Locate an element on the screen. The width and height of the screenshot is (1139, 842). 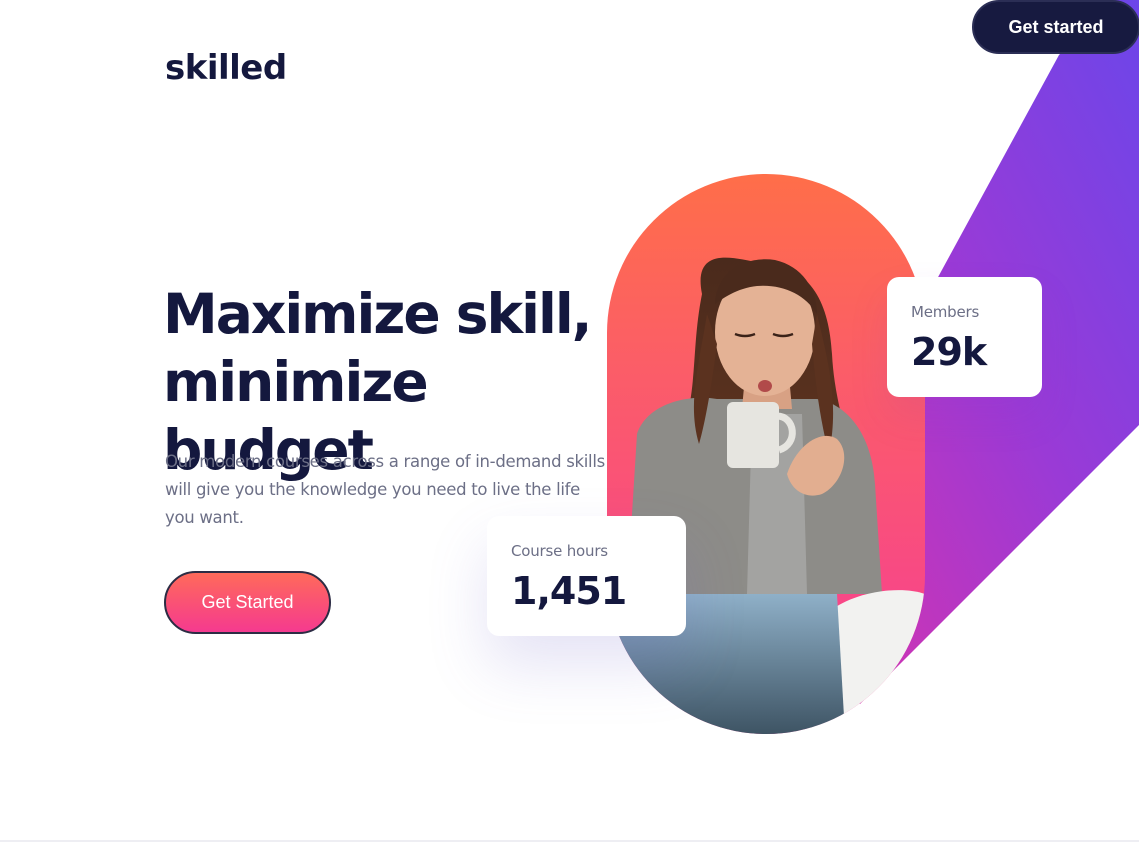
hero-headline-line-1: Maximize skill, is located at coordinates (378, 314).